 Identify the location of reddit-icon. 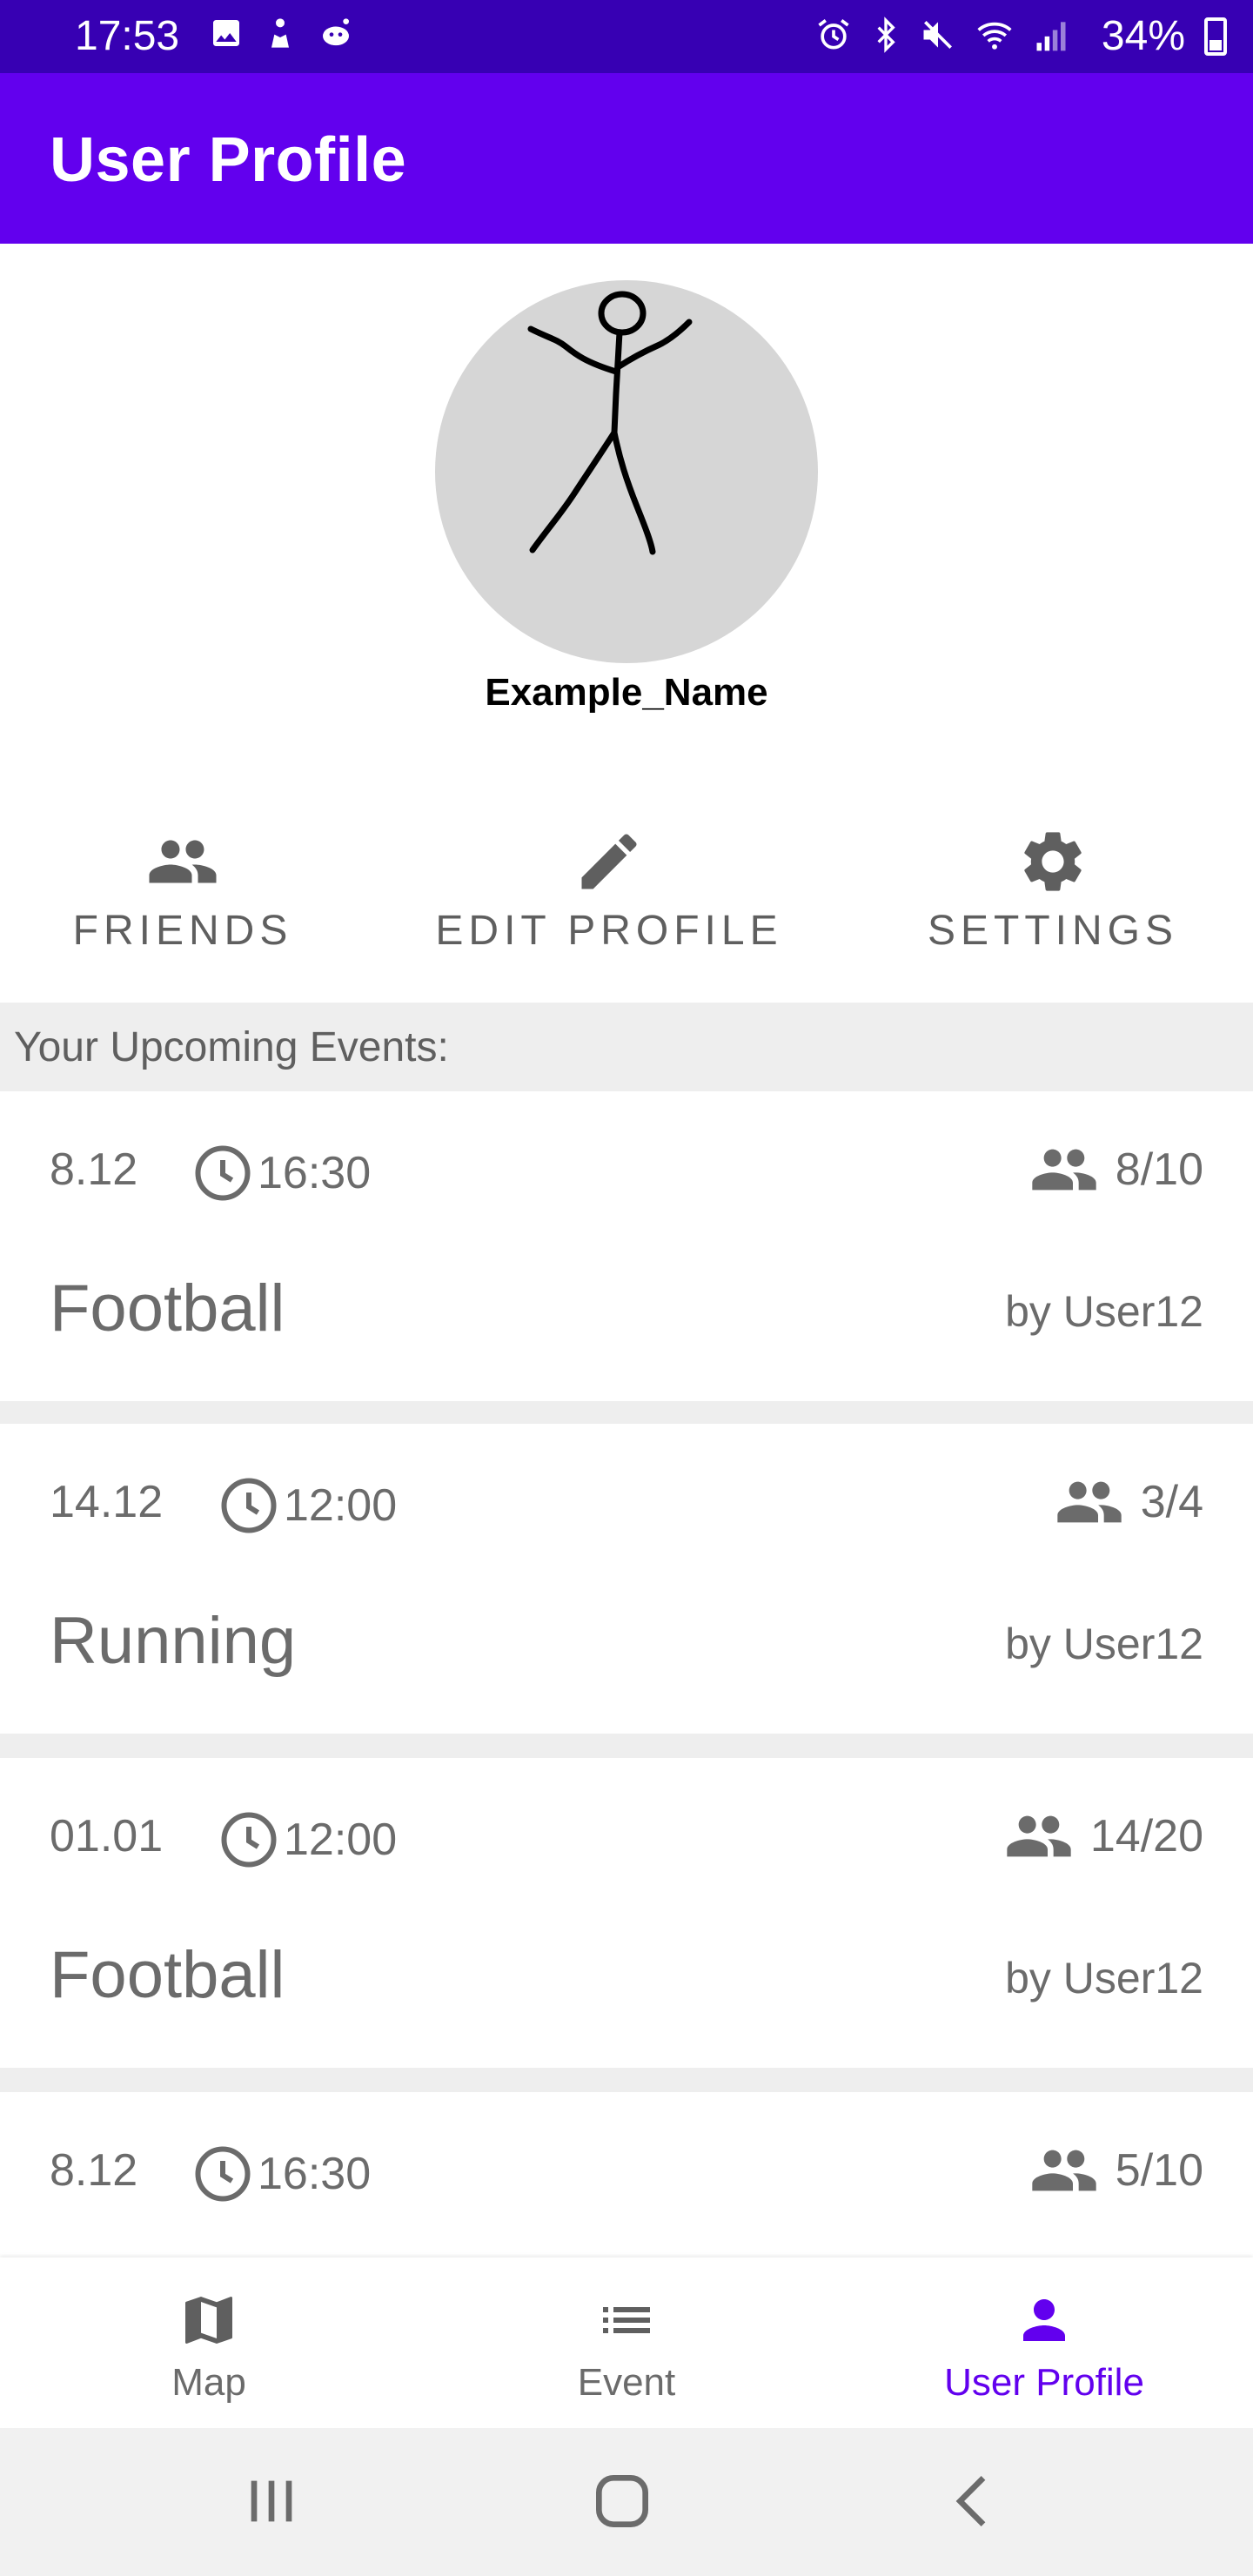
(336, 32).